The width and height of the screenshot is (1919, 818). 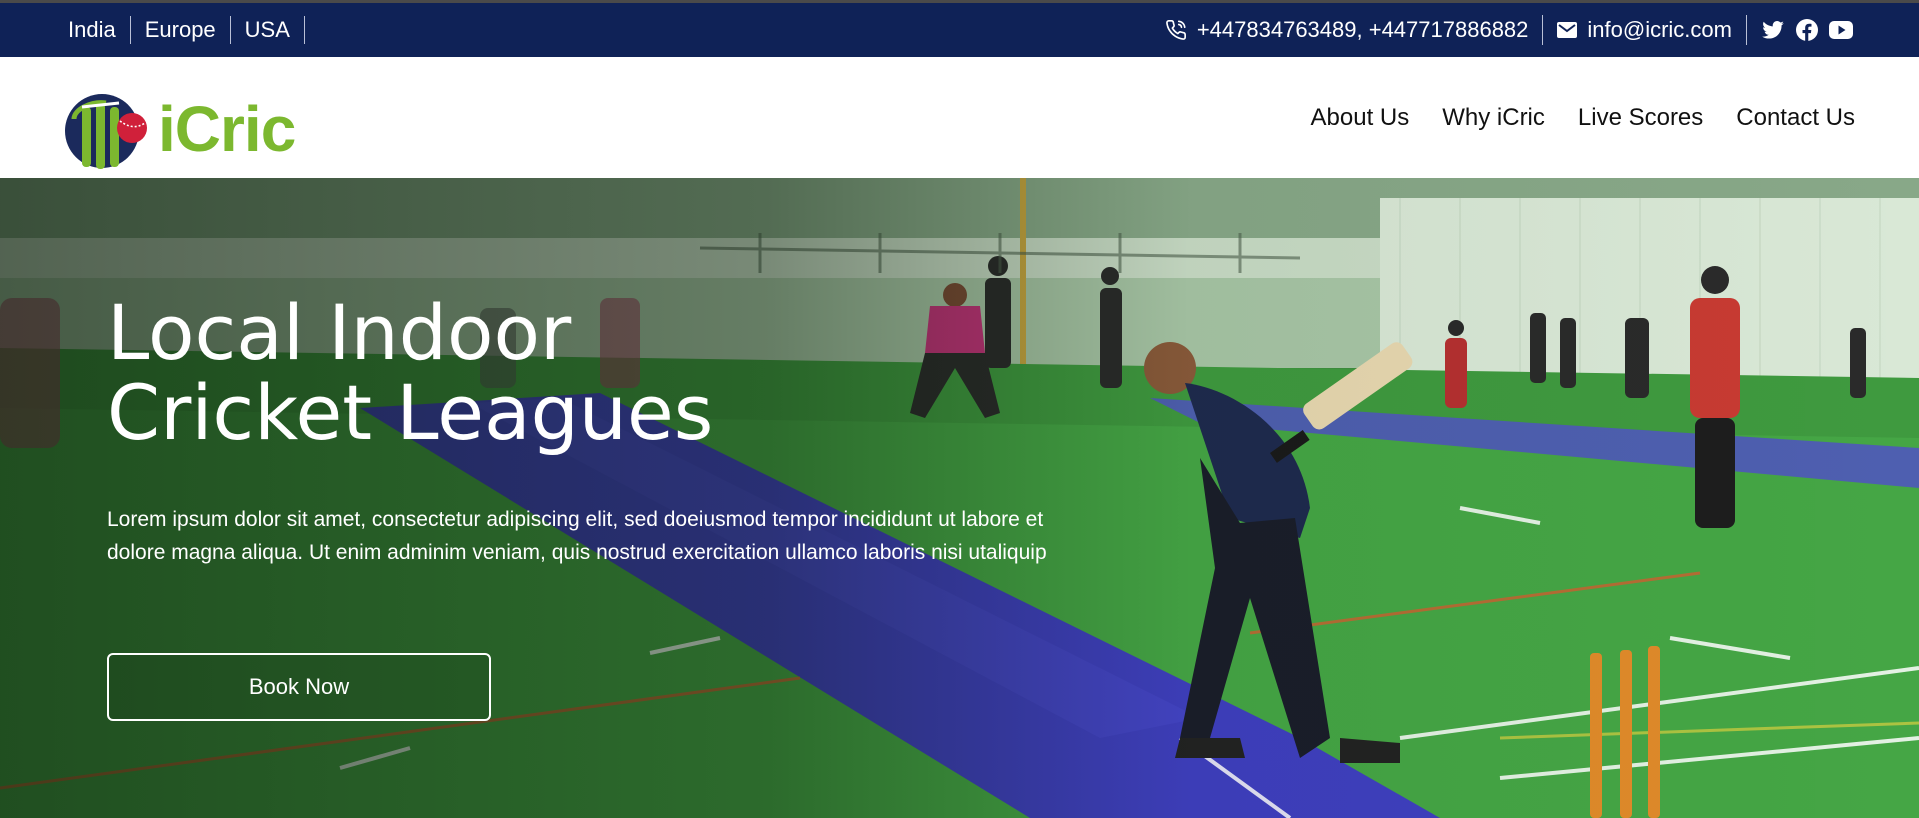 What do you see at coordinates (1640, 118) in the screenshot?
I see `nav-live-scores: Live Scores` at bounding box center [1640, 118].